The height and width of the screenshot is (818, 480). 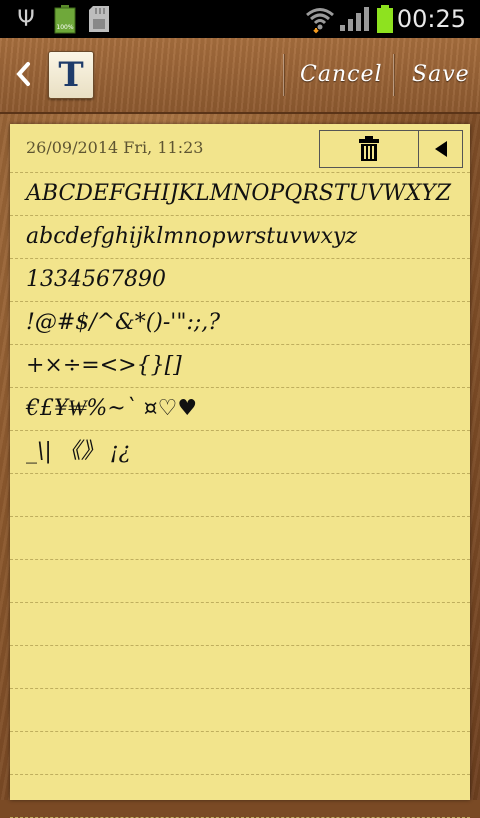 I want to click on clock: 00:25, so click(x=431, y=19).